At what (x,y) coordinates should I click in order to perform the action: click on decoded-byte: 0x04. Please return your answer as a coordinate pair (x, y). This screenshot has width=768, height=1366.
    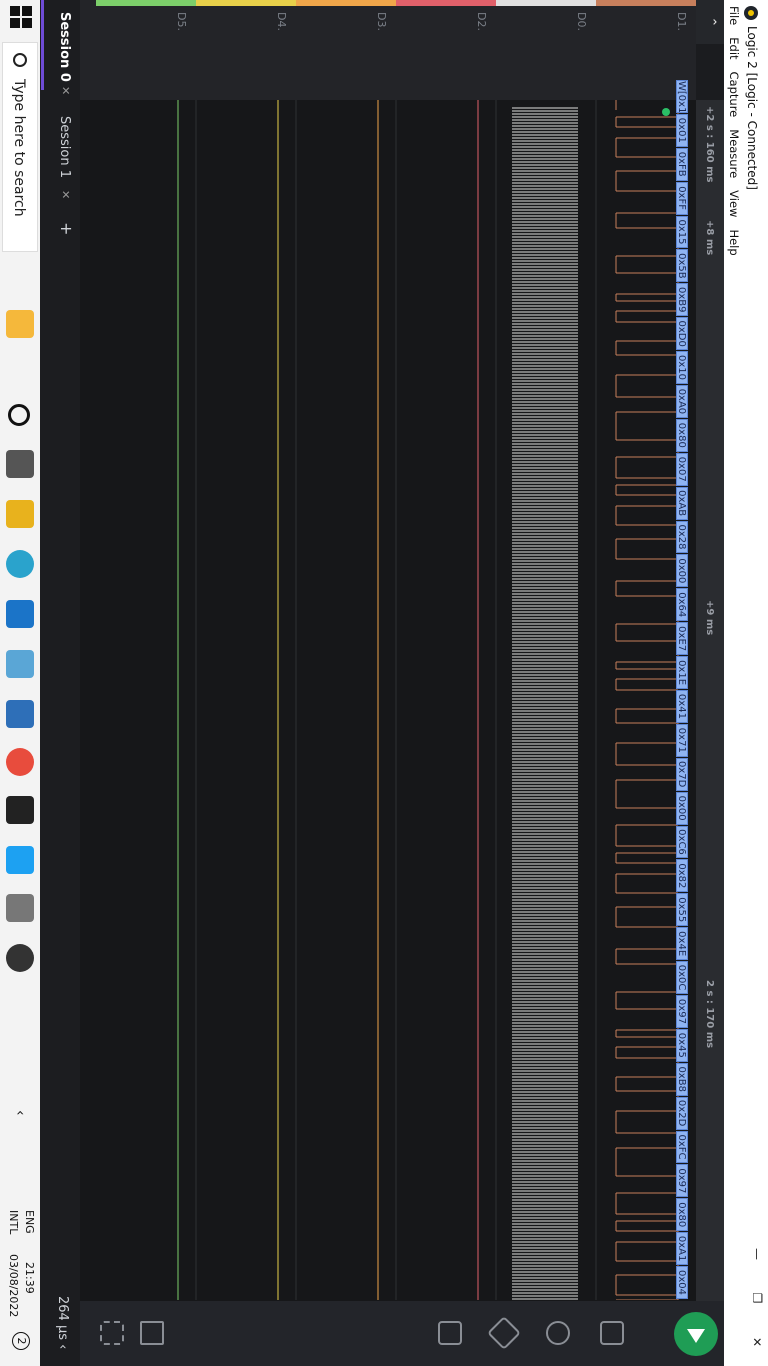
    Looking at the image, I should click on (682, 1282).